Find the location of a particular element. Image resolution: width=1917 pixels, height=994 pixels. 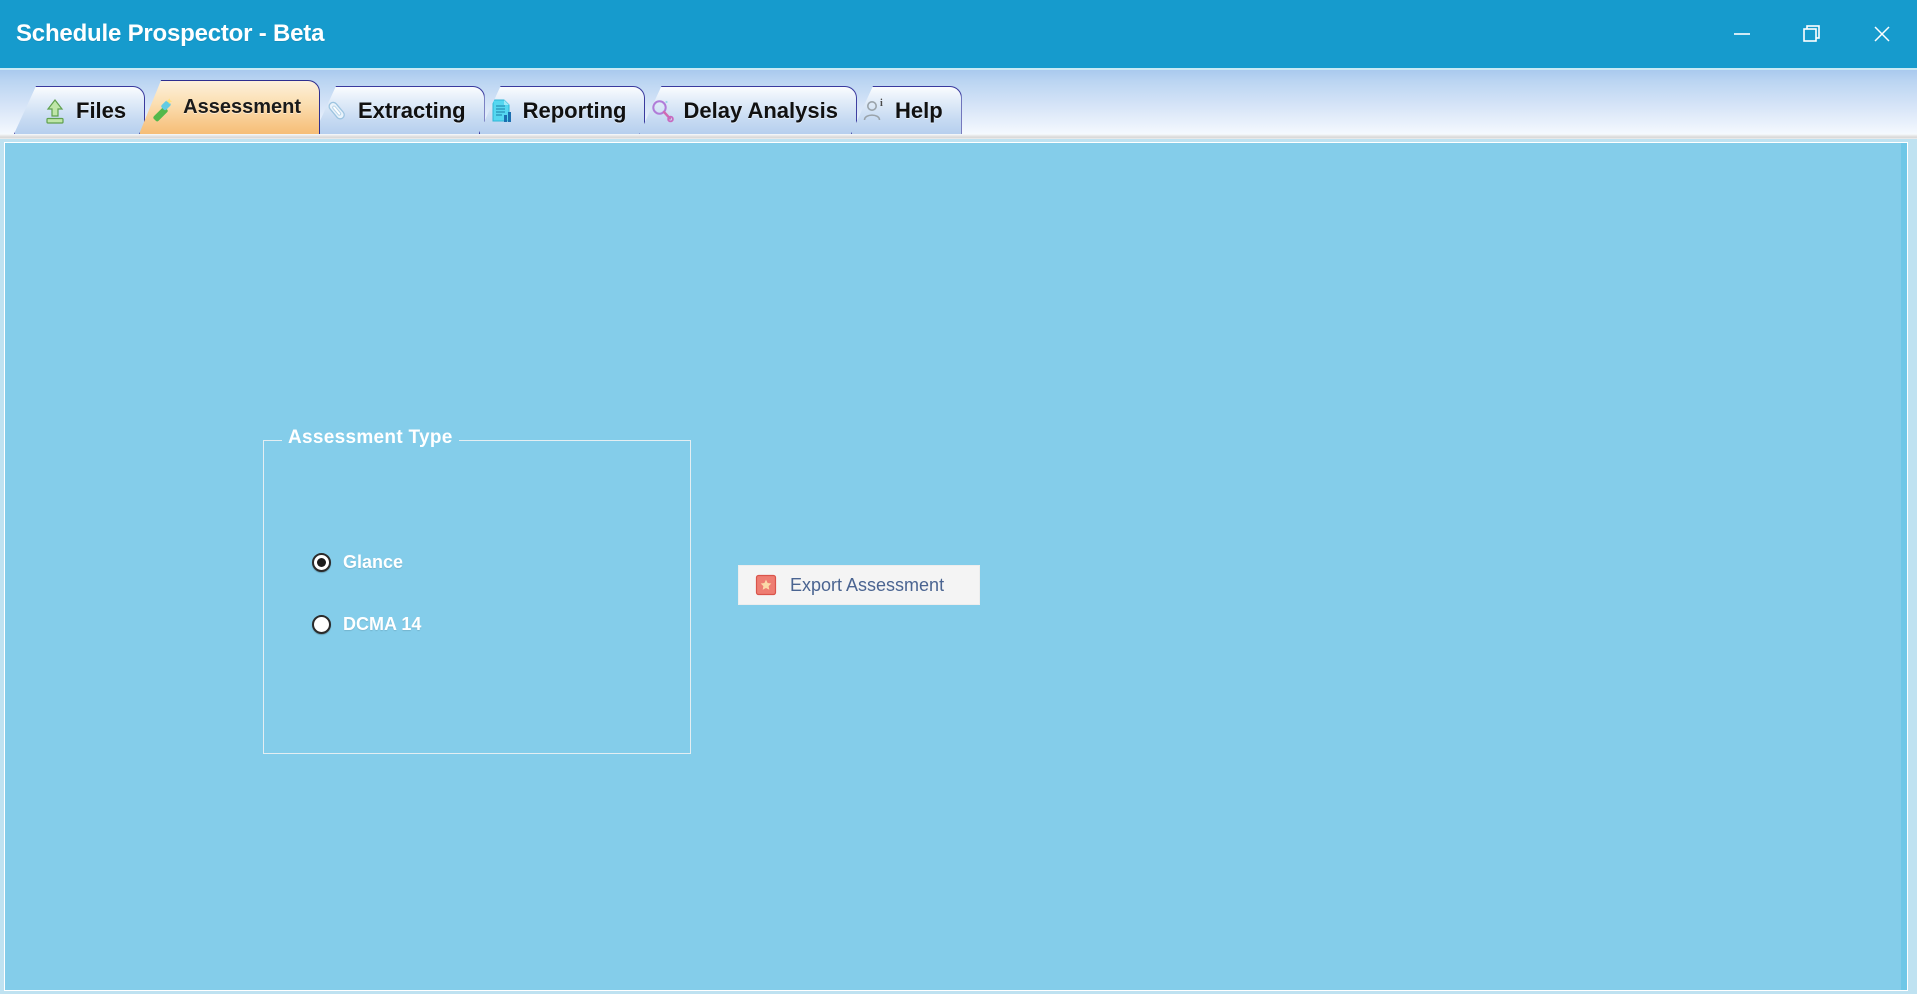

user-info-icon: i is located at coordinates (874, 111).